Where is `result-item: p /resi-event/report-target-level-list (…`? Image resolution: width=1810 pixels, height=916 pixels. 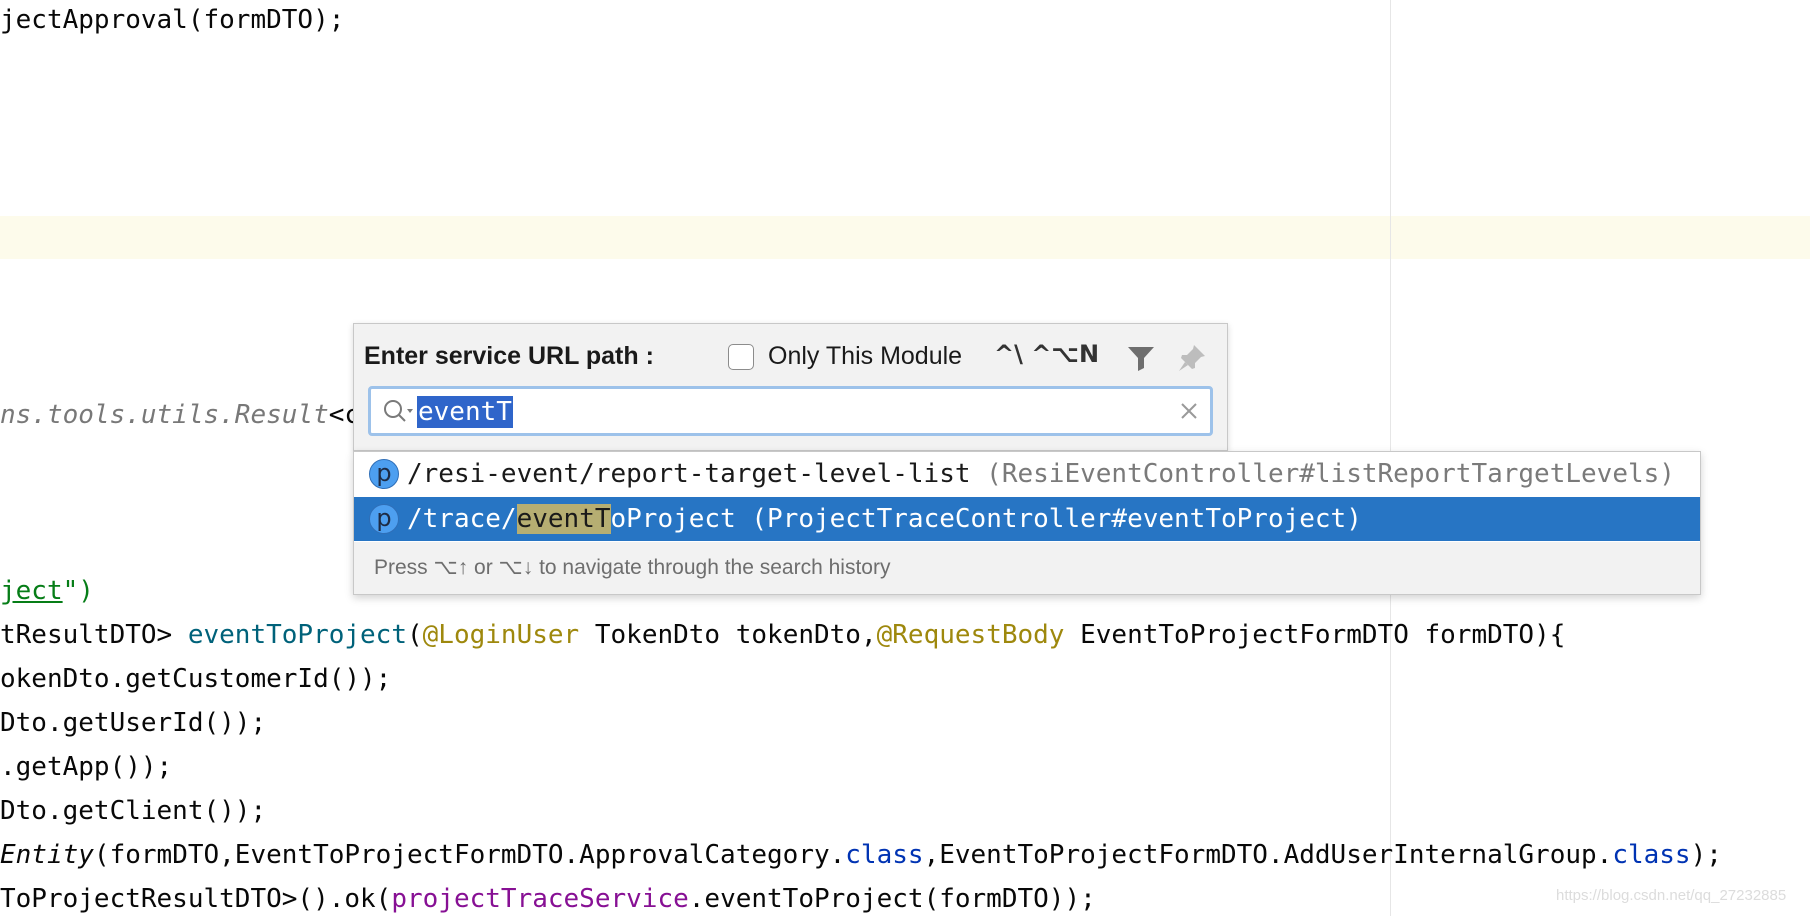 result-item: p /resi-event/report-target-level-list (… is located at coordinates (1027, 474).